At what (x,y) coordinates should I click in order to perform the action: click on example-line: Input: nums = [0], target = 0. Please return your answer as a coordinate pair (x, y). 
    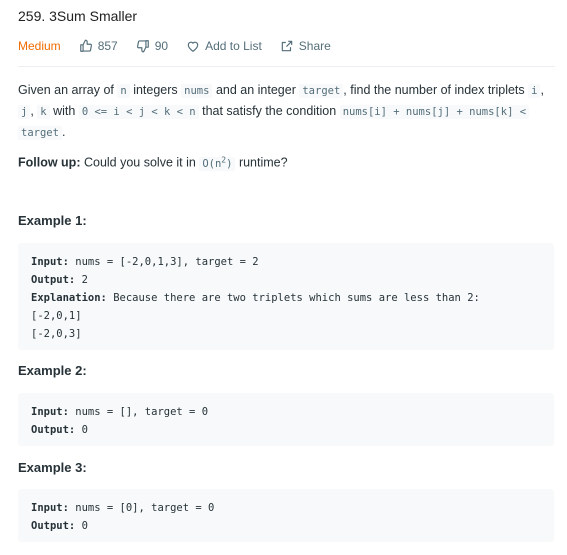
    Looking at the image, I should click on (292, 508).